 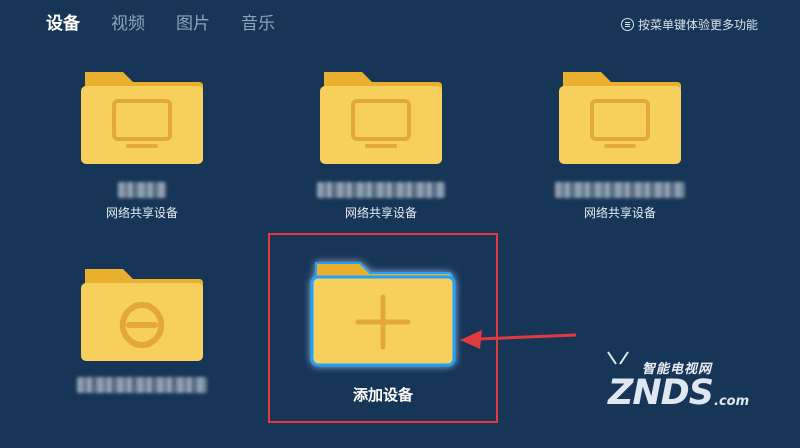 What do you see at coordinates (697, 25) in the screenshot?
I see `menu-hint-text: 按菜单键体验更多功能` at bounding box center [697, 25].